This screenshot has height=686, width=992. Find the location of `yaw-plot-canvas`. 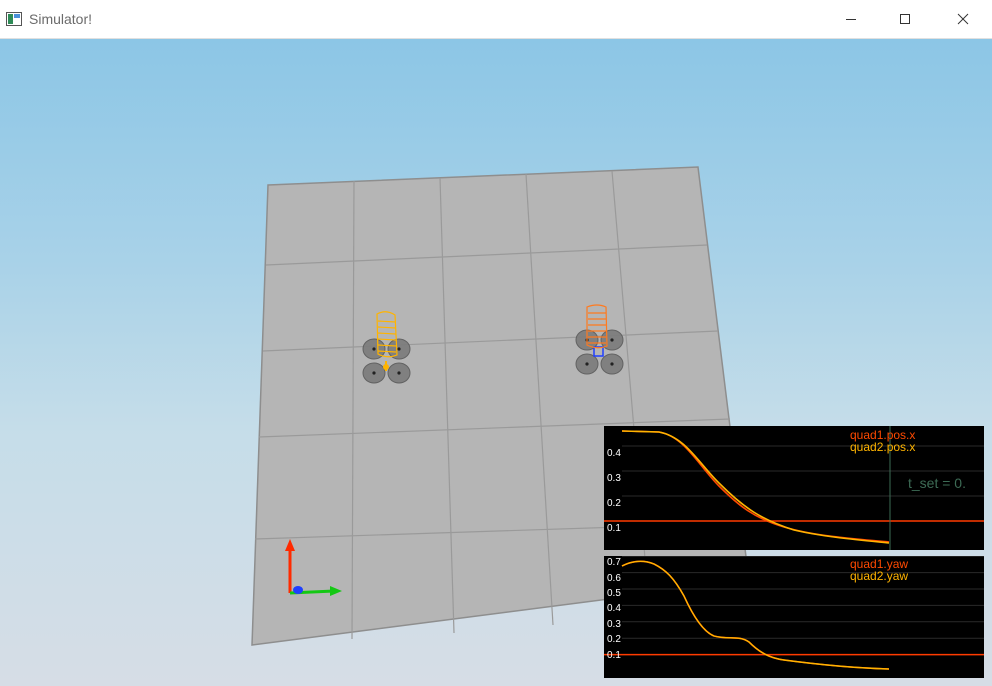

yaw-plot-canvas is located at coordinates (794, 613).